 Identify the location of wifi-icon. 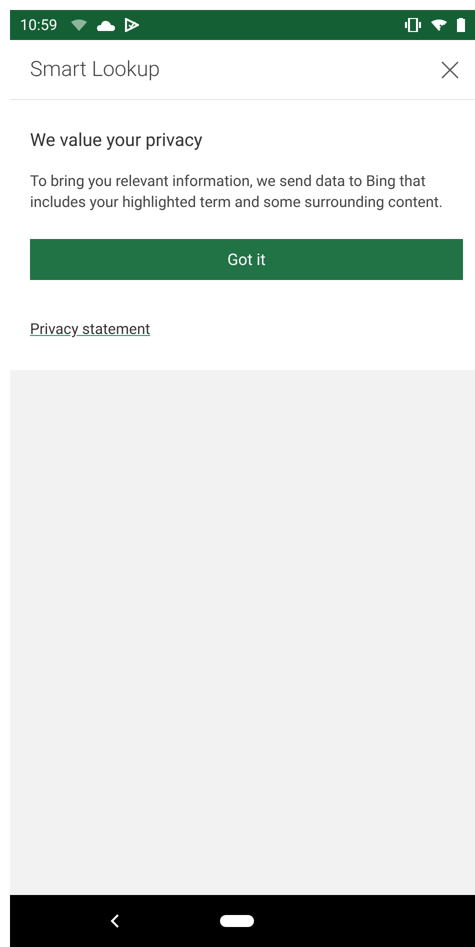
(79, 25).